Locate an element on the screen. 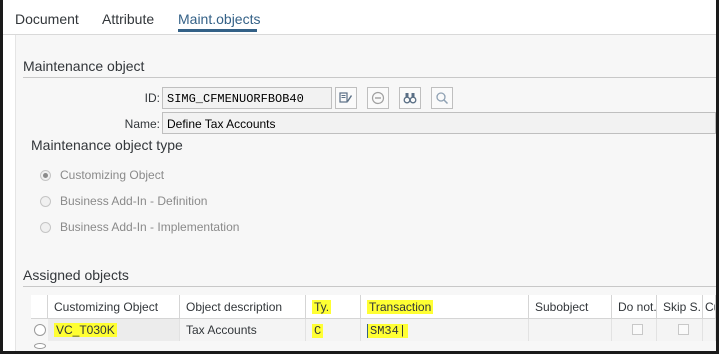 This screenshot has height=354, width=719. assigned-objects-title: Assigned objects is located at coordinates (76, 275).